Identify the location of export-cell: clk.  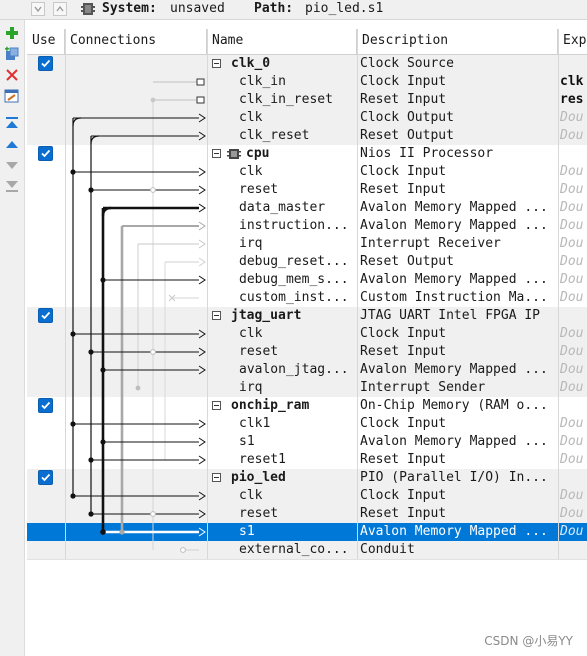
(572, 82).